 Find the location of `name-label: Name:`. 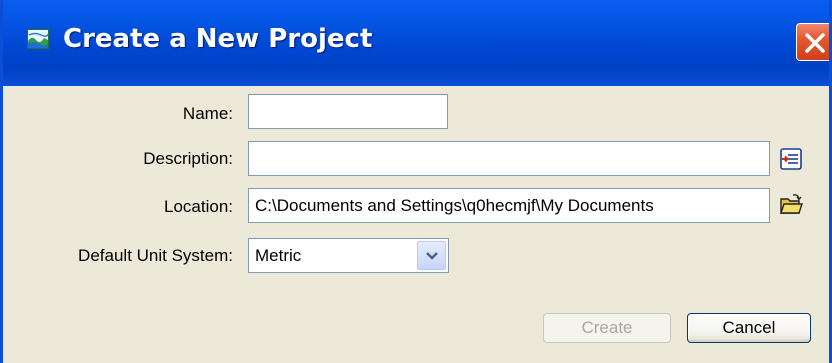

name-label: Name: is located at coordinates (207, 113).